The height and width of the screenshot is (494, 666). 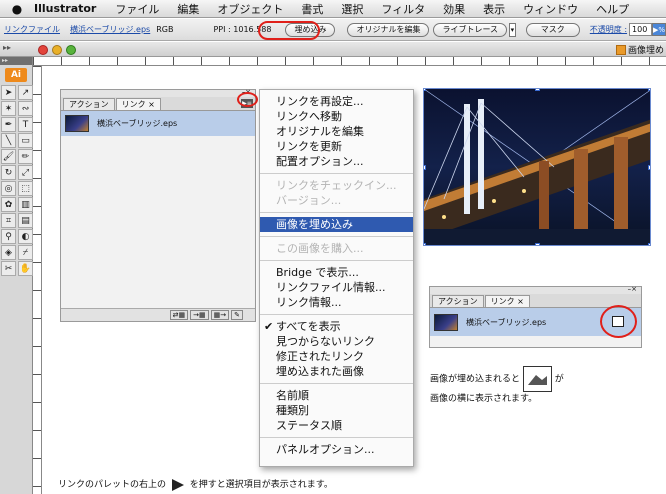 I want to click on magic-wand-tool-icon: ✶, so click(x=8, y=108).